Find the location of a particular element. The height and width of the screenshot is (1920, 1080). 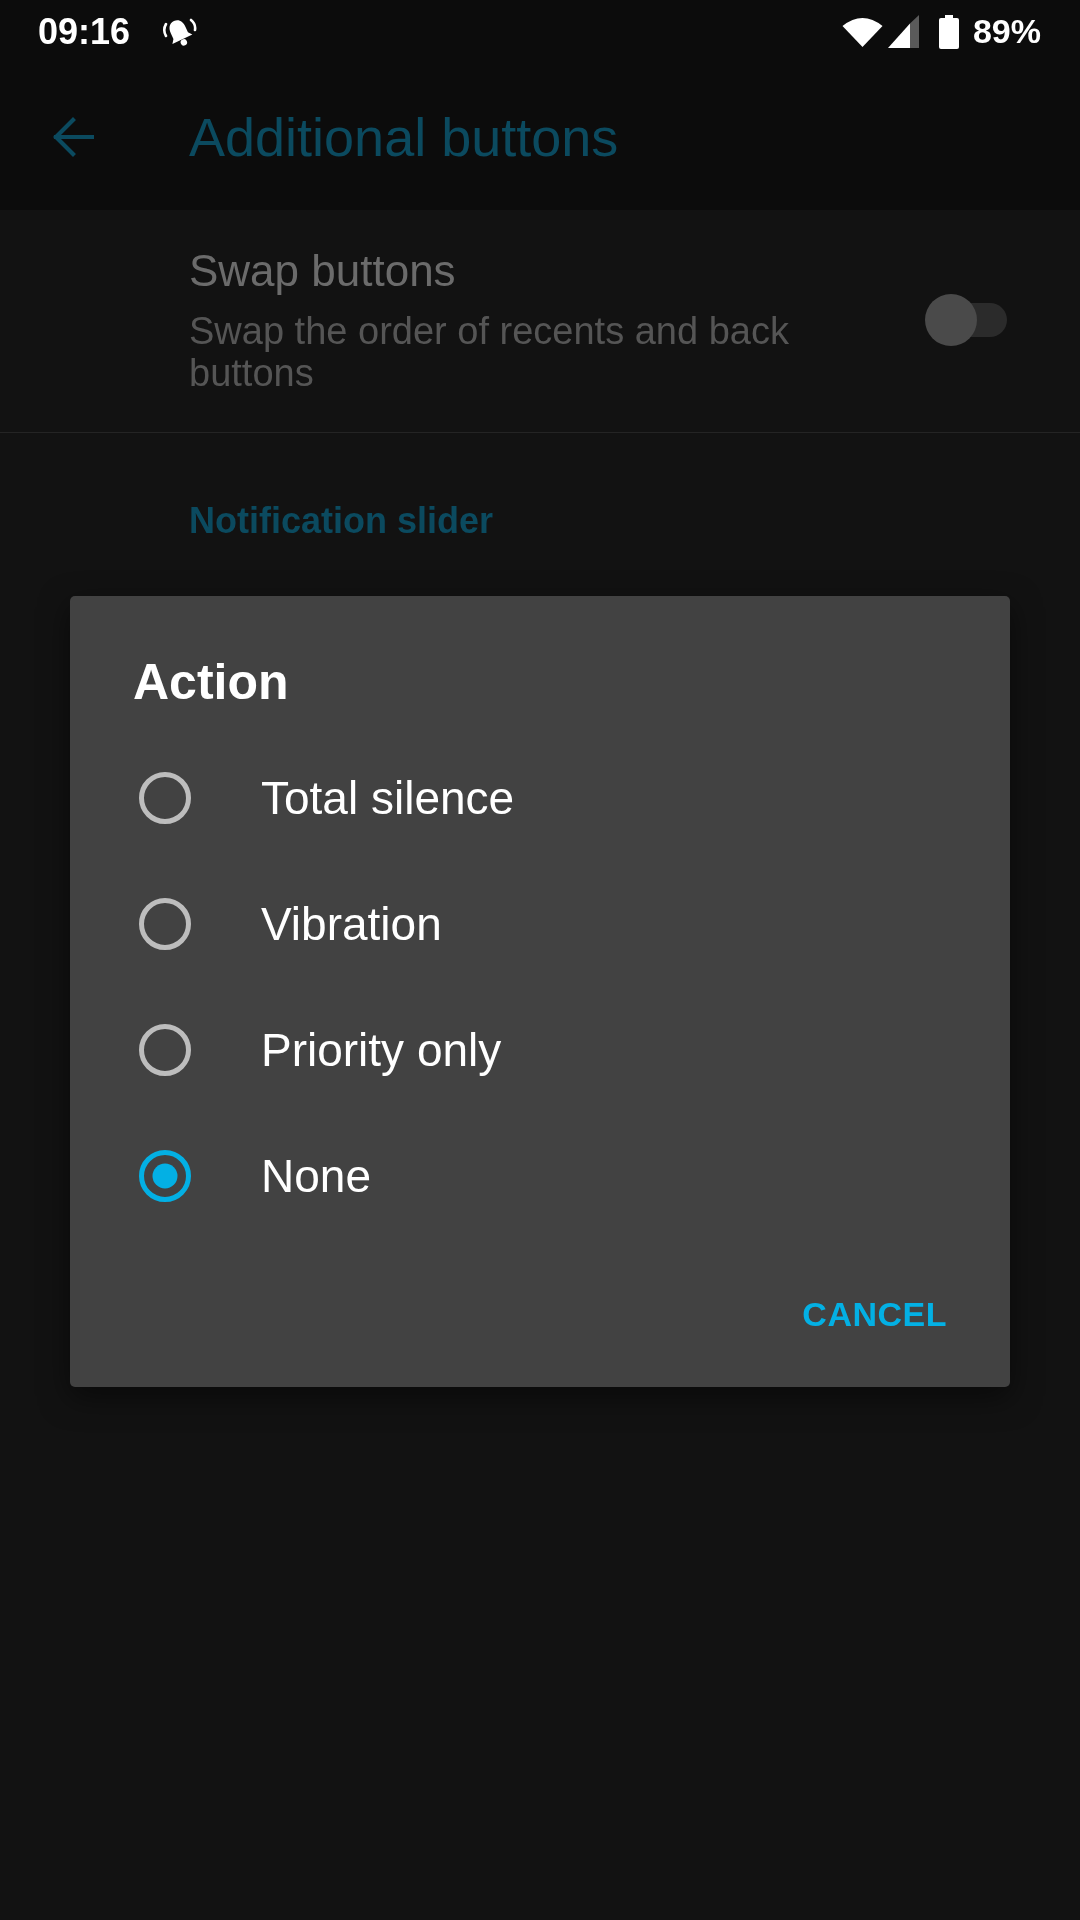

signal-icon is located at coordinates (903, 31).